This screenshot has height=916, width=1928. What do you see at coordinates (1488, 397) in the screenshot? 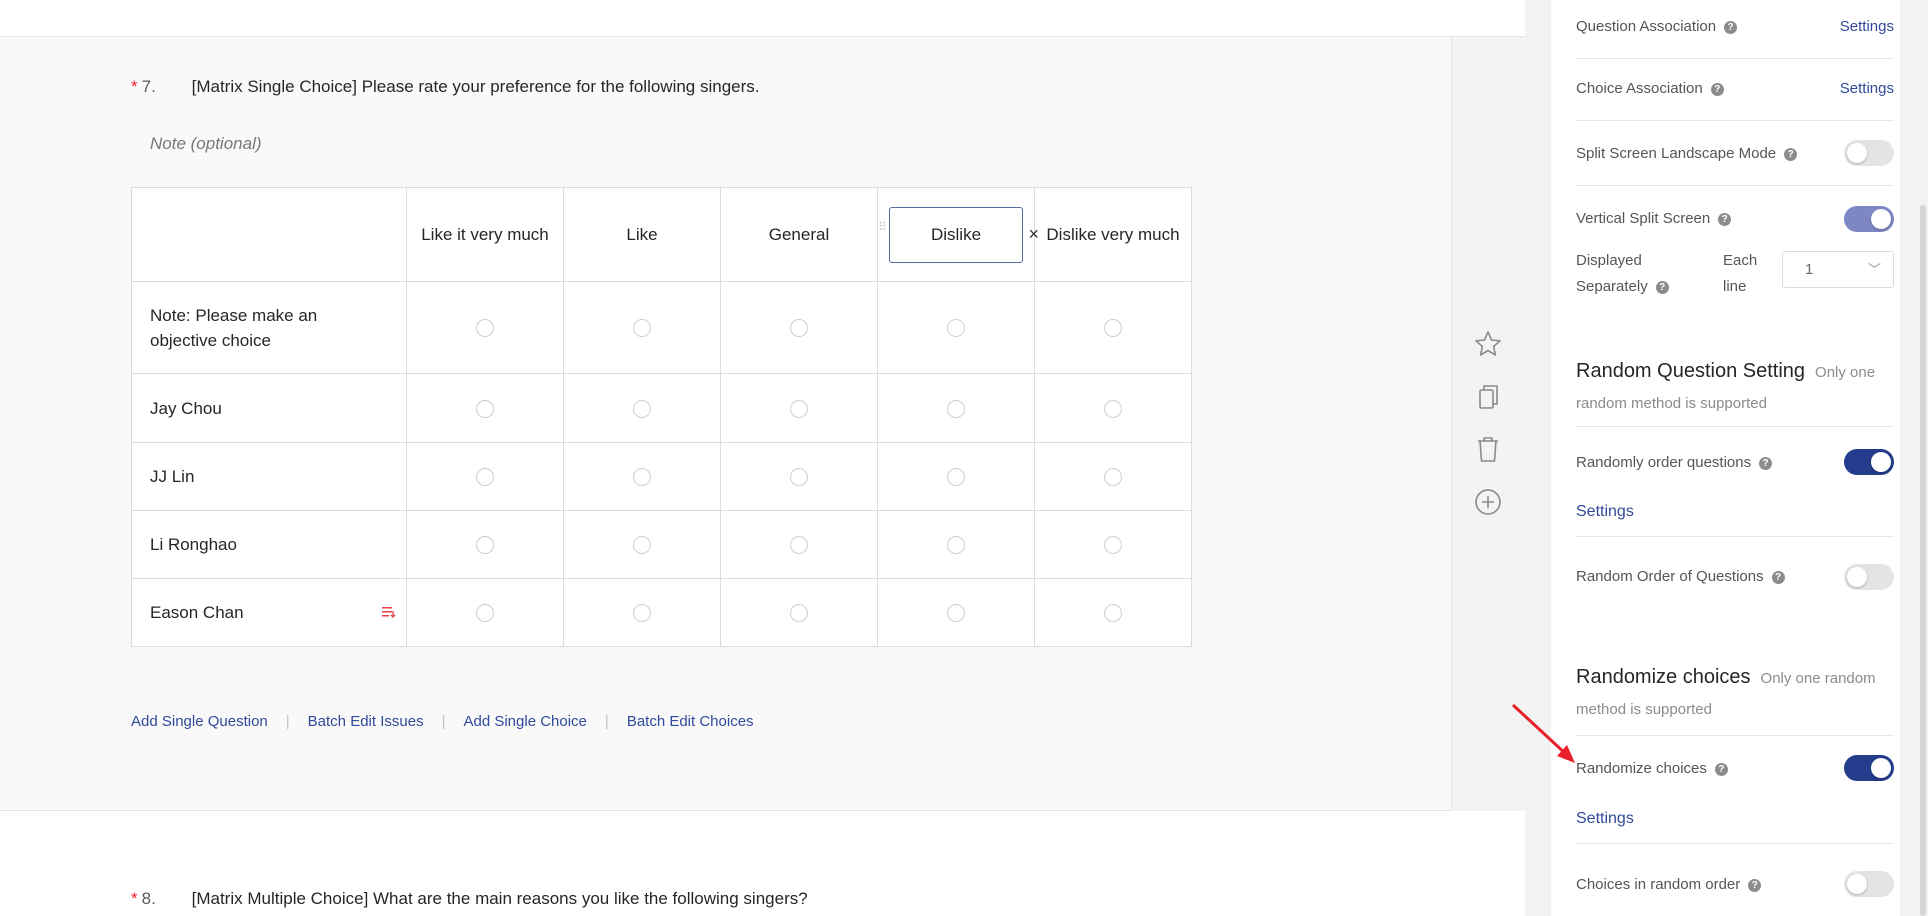
I see `copy-icon` at bounding box center [1488, 397].